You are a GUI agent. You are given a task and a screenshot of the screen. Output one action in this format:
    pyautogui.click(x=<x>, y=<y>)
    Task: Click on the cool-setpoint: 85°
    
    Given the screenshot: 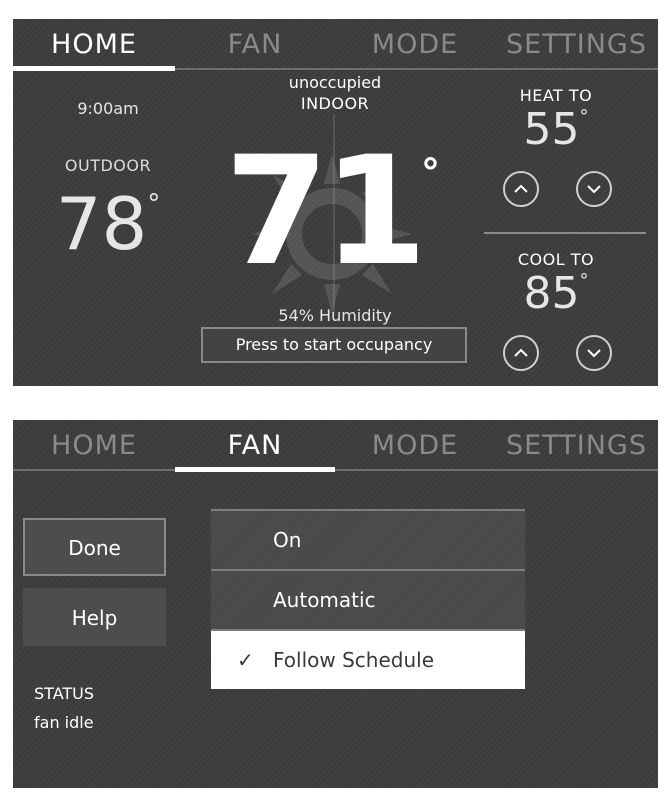 What is the action you would take?
    pyautogui.click(x=556, y=294)
    